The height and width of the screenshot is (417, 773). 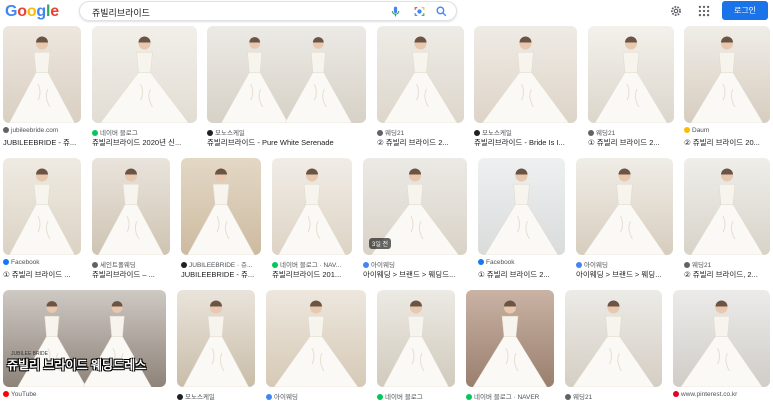 What do you see at coordinates (121, 12) in the screenshot?
I see `search-input: 쥬빌리브라이드` at bounding box center [121, 12].